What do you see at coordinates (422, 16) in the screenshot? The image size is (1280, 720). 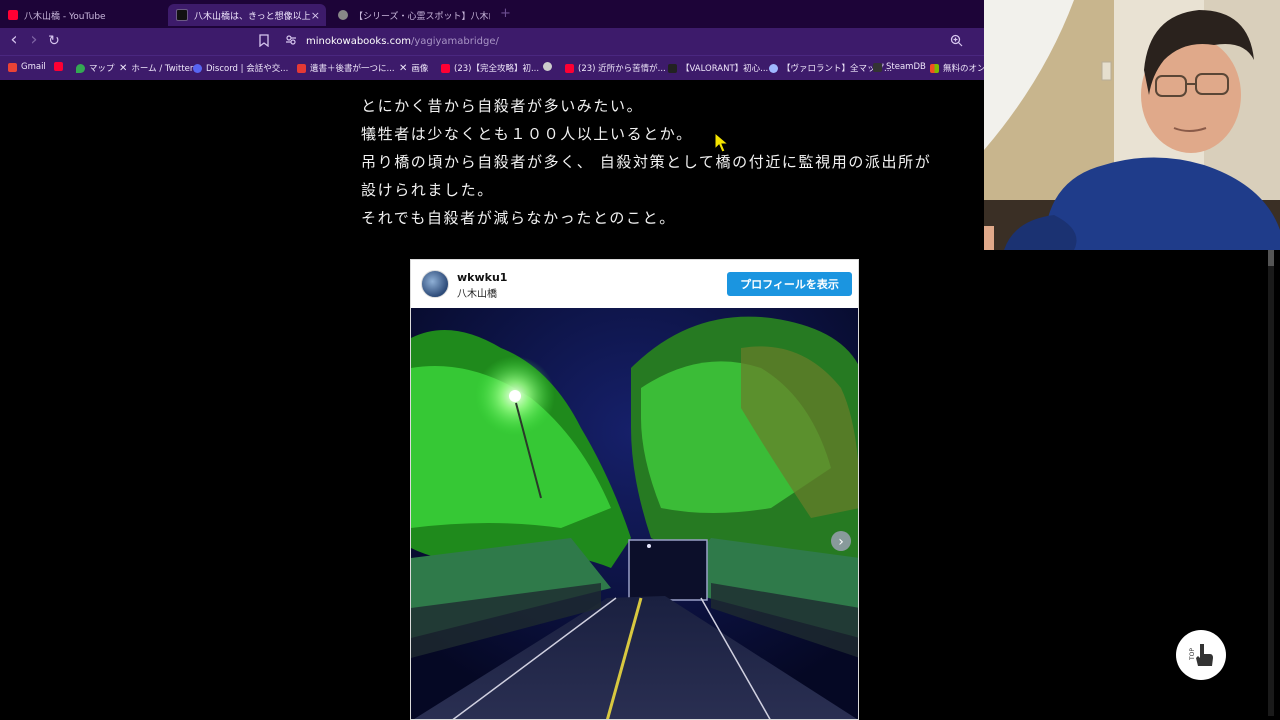 I see `tab-title: 【シリーズ・心霊スポット】八木山橋 | ソソ` at bounding box center [422, 16].